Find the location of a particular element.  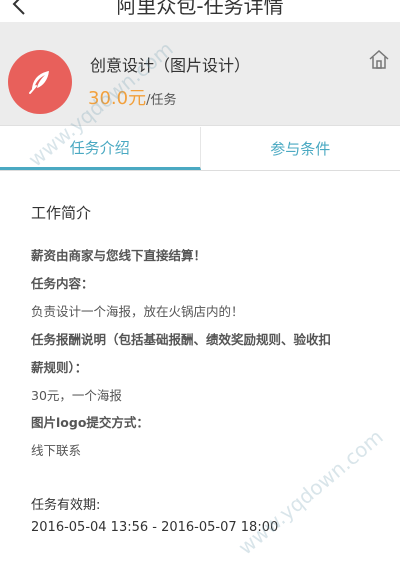

content-line: 图片logo提交方式： is located at coordinates (90, 422).